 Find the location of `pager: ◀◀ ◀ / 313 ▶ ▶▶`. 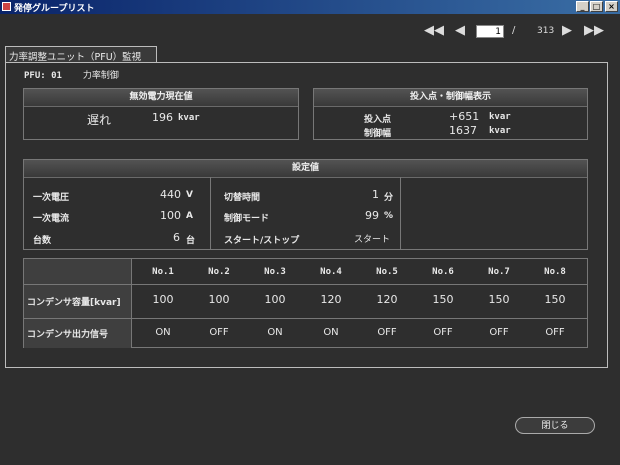

pager: ◀◀ ◀ / 313 ▶ ▶▶ is located at coordinates (310, 32).